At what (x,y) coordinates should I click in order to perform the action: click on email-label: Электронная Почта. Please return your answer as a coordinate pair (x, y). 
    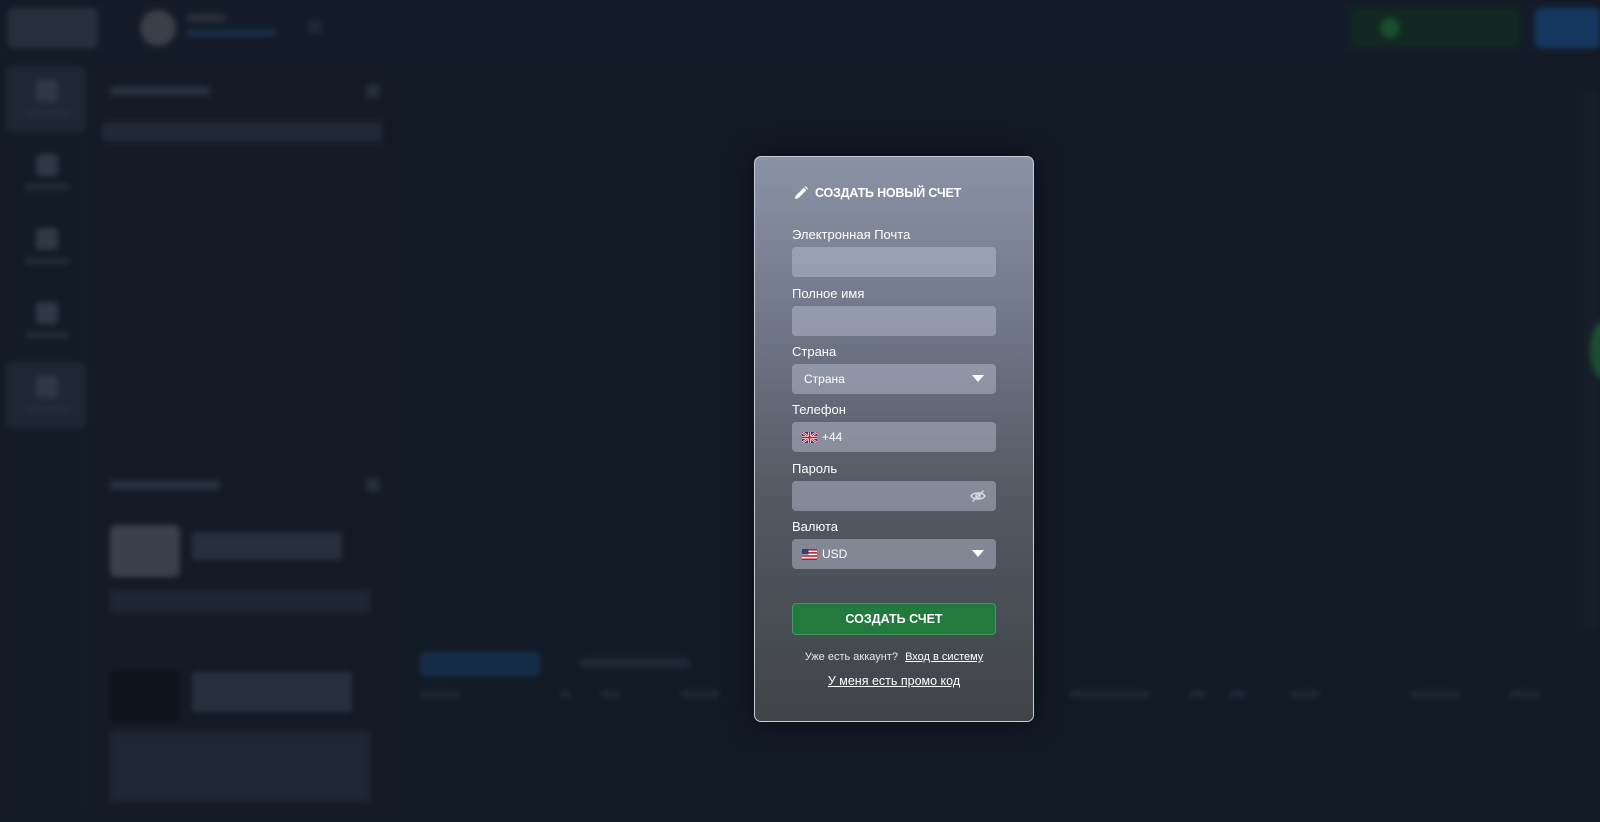
    Looking at the image, I should click on (851, 234).